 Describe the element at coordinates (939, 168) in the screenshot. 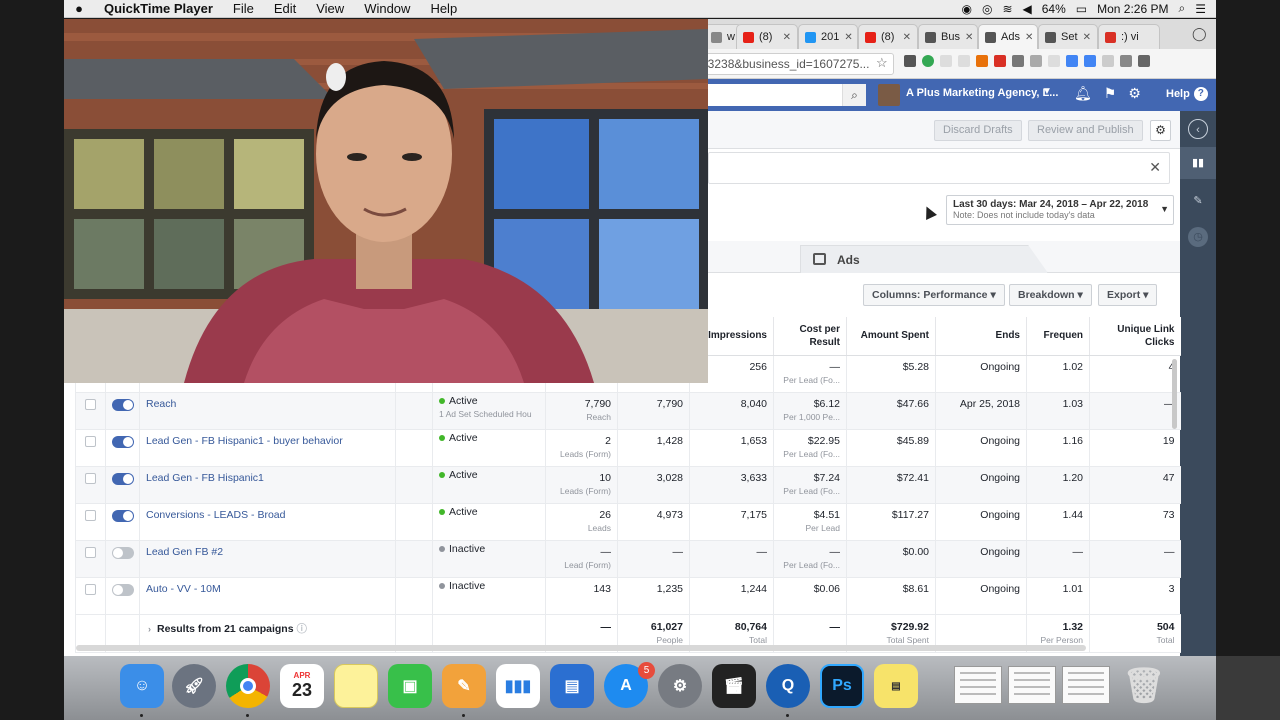

I see `search-filter-input: ✕` at that location.